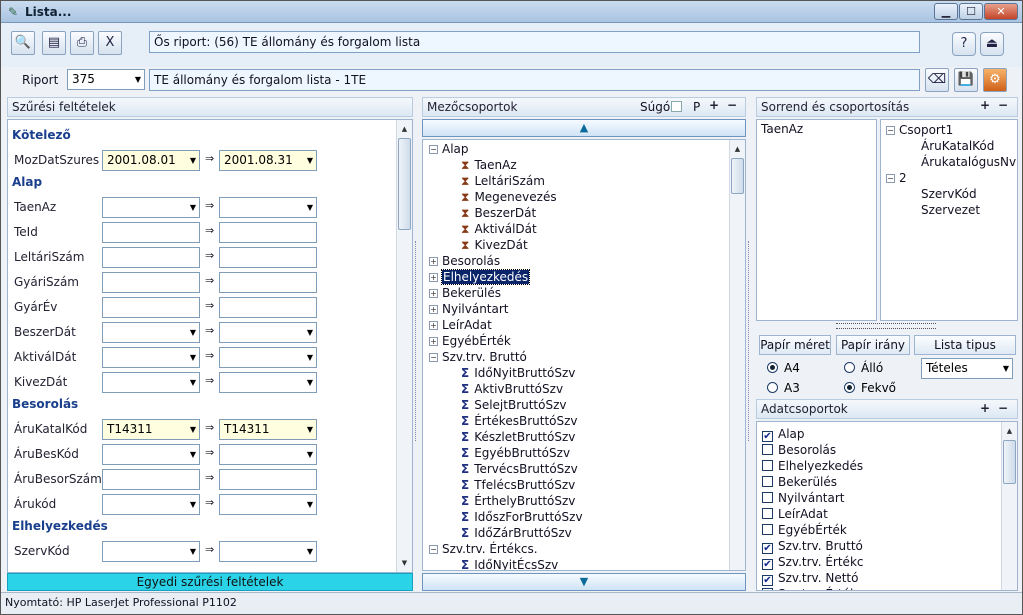  What do you see at coordinates (151, 160) in the screenshot?
I see `filter-from-input: 2001.08.01 ▼` at bounding box center [151, 160].